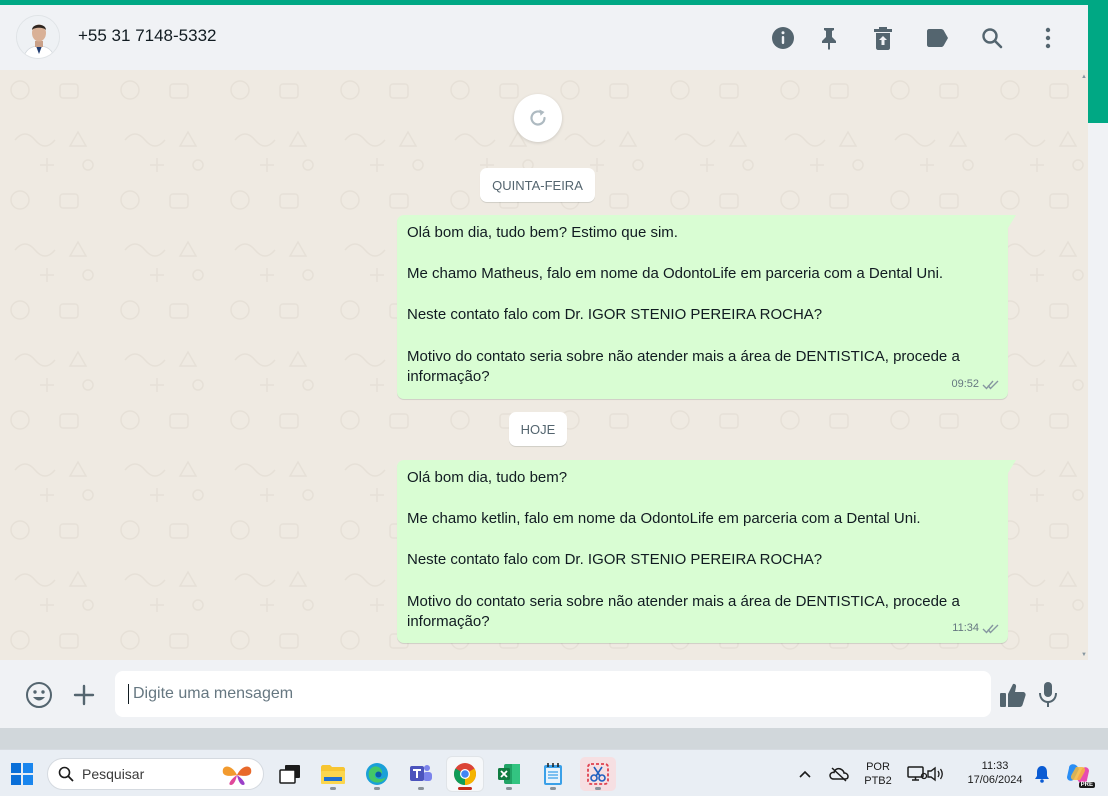 The image size is (1108, 796). I want to click on teams-icon, so click(421, 773).